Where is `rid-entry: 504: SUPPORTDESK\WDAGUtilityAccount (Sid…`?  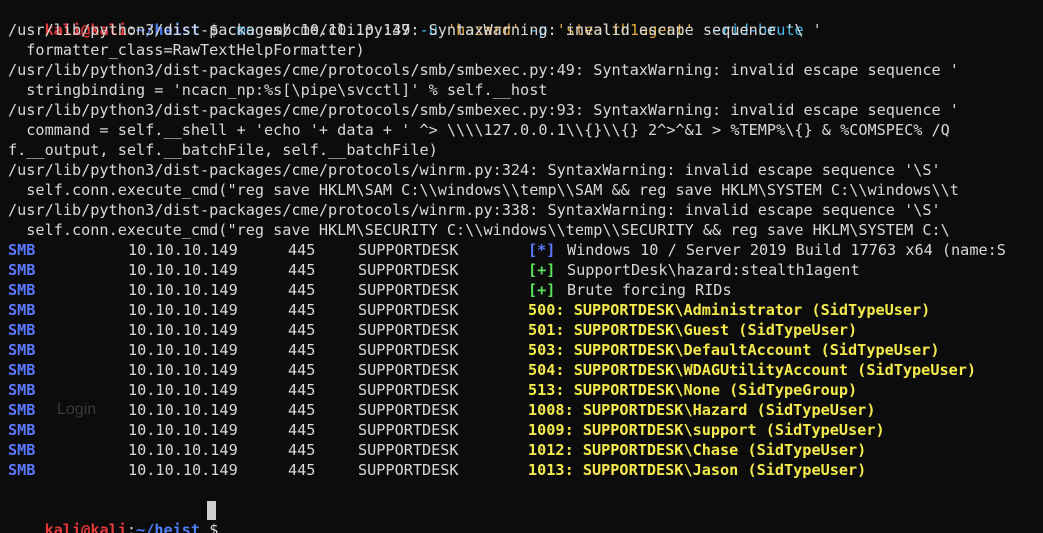
rid-entry: 504: SUPPORTDESK\WDAGUtilityAccount (Sid… is located at coordinates (752, 370).